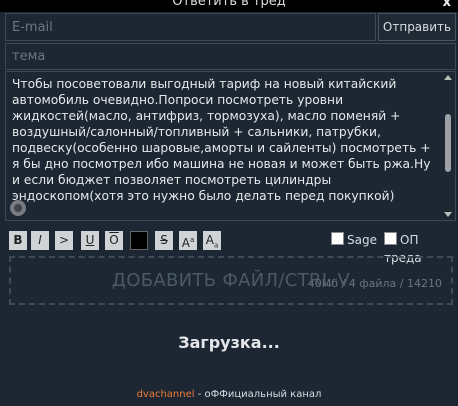  I want to click on op-checkbox-box, so click(390, 238).